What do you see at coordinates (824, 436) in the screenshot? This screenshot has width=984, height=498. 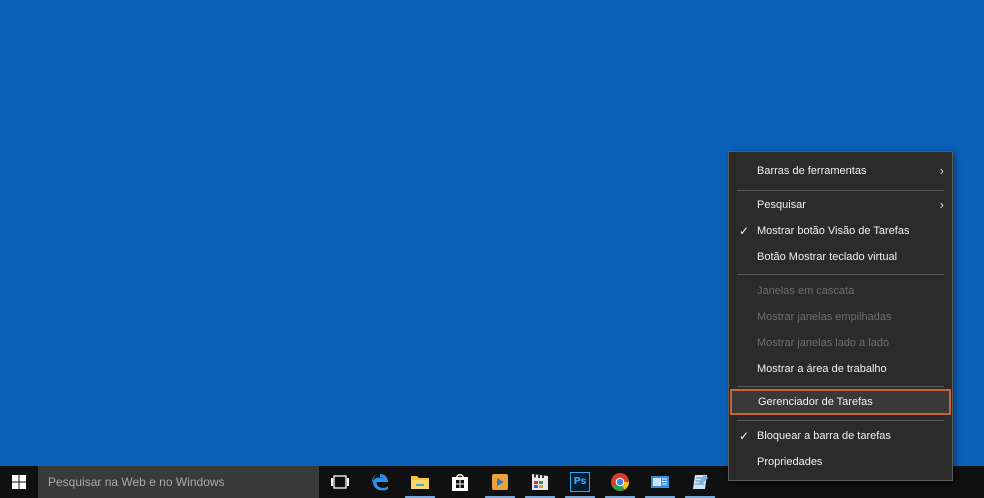 I see `menu-item-label: Bloquear a barra de tarefas` at bounding box center [824, 436].